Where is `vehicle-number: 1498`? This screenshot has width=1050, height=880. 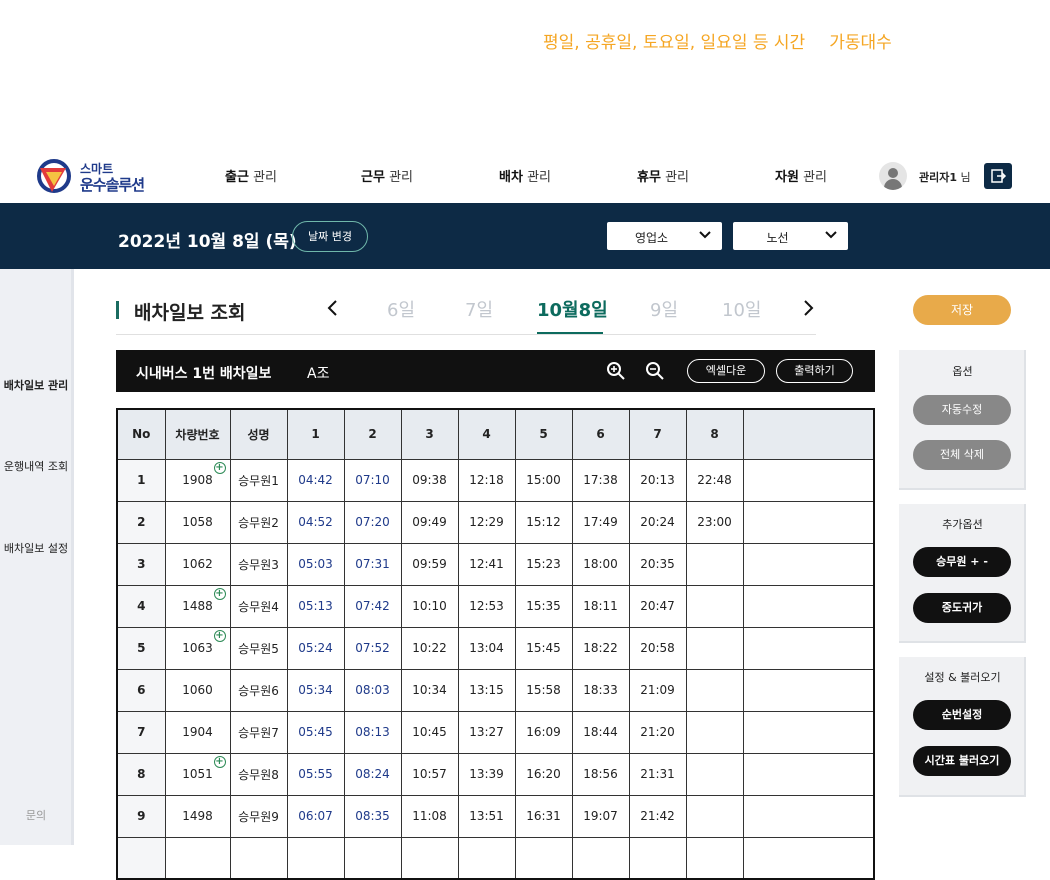
vehicle-number: 1498 is located at coordinates (197, 816).